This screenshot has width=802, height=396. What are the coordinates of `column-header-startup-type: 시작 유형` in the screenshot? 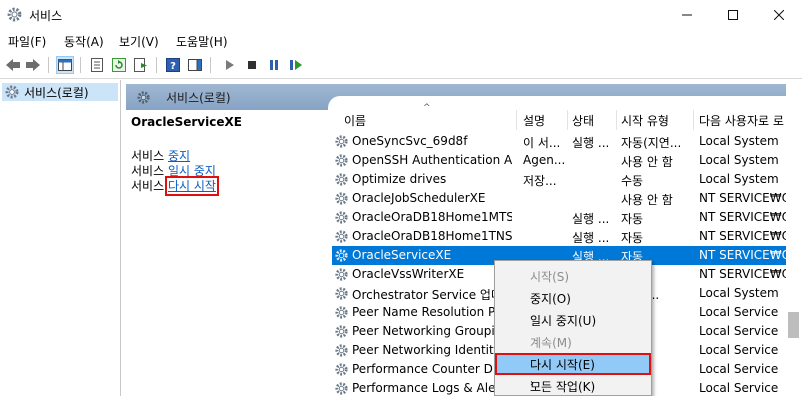 It's located at (645, 122).